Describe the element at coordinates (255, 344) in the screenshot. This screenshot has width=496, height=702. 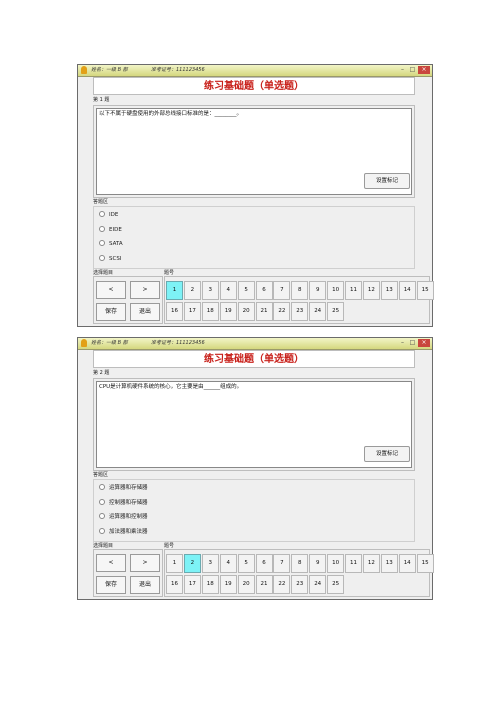
I see `title-bar: 姓名：一级 B 部 准考证号：111123456 – □ ×` at that location.